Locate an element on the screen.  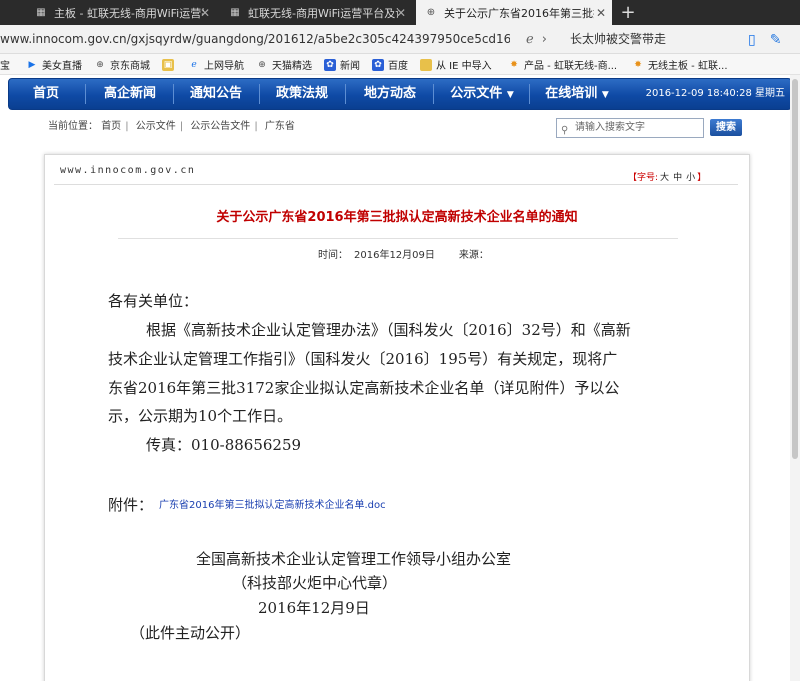
bookmark-item: ▣ is located at coordinates (170, 64).